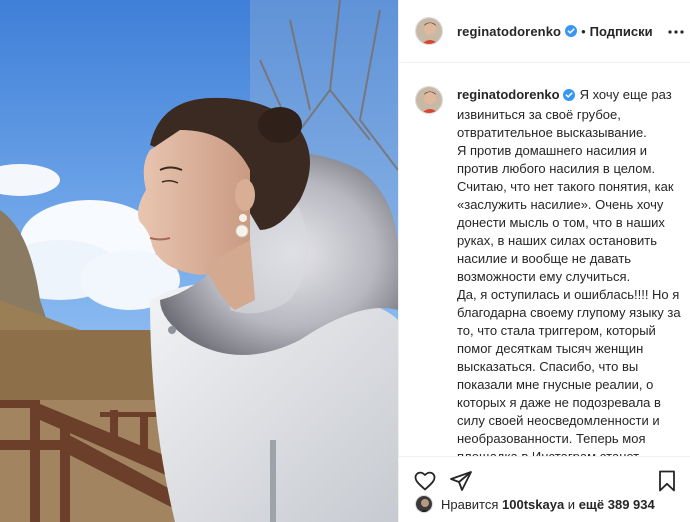 Image resolution: width=690 pixels, height=522 pixels. I want to click on post-header: reginatodorenko • Подписки, so click(544, 31).